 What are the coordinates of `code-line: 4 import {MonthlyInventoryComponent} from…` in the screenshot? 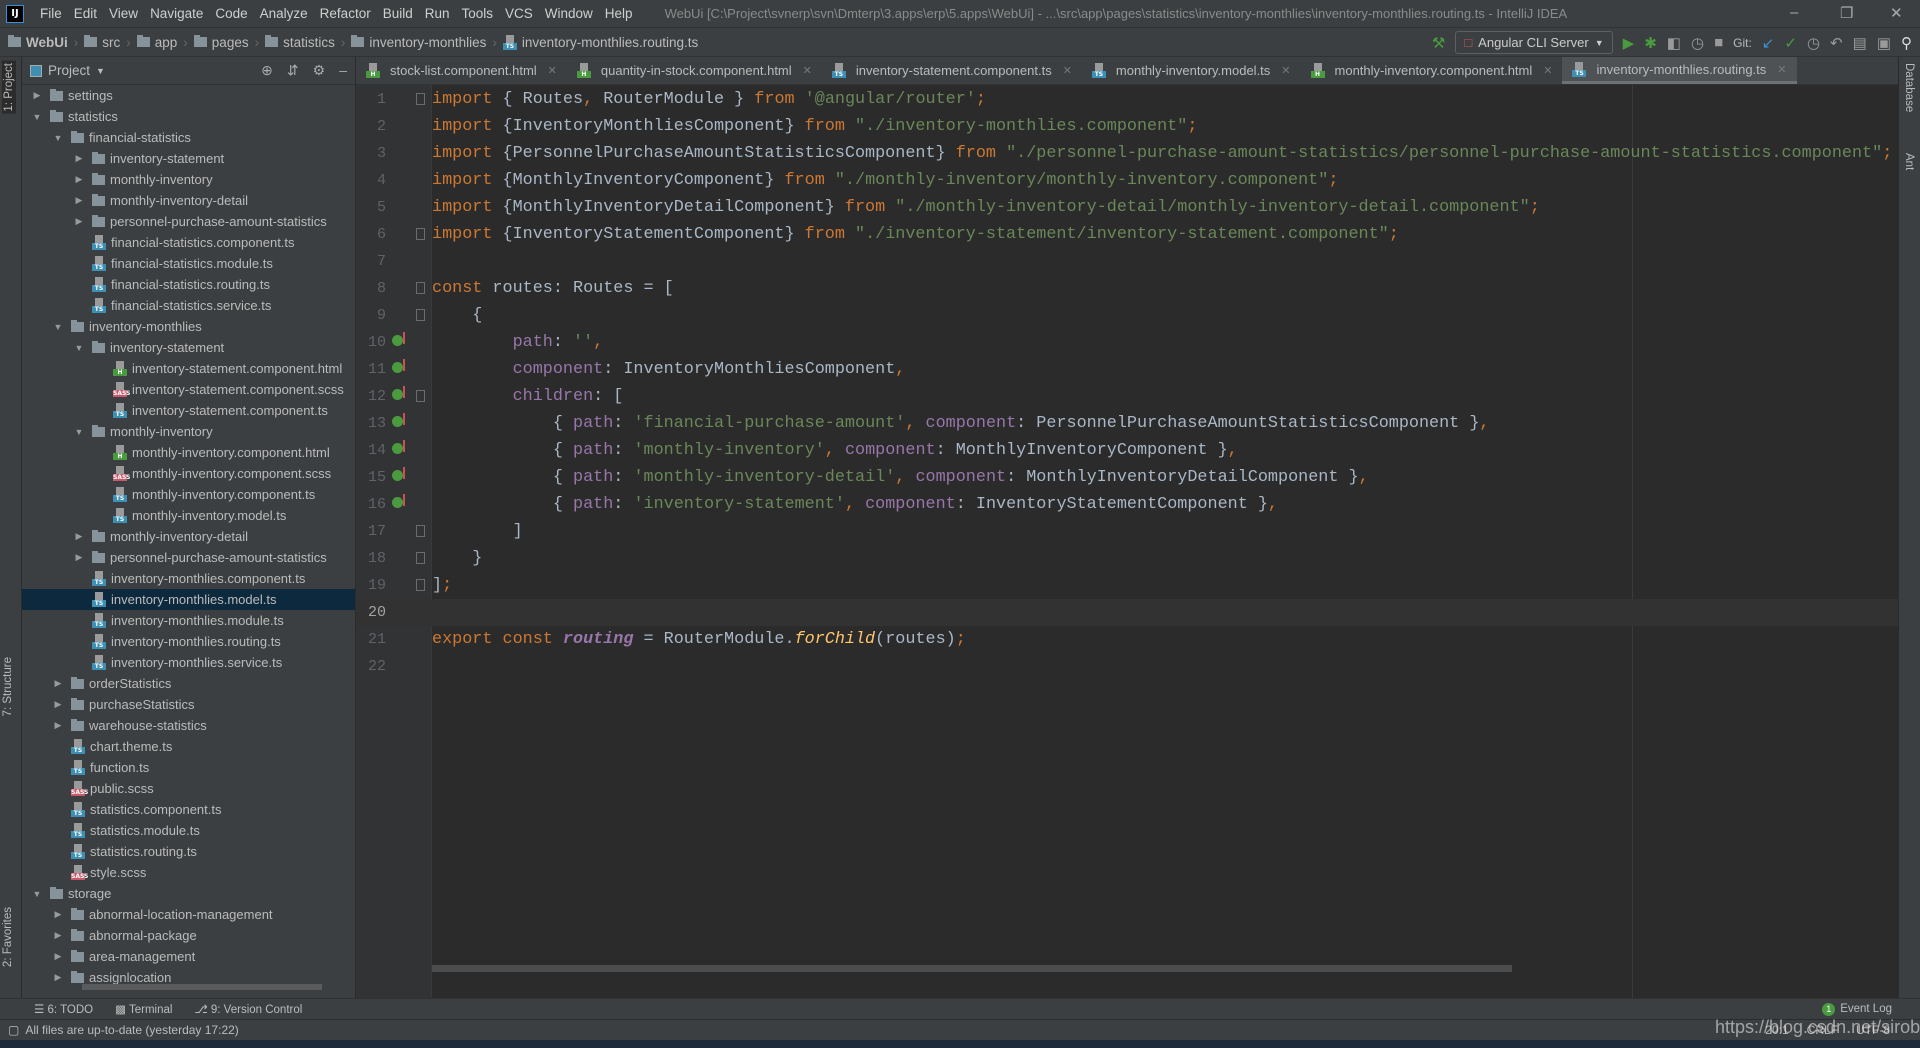 It's located at (1127, 180).